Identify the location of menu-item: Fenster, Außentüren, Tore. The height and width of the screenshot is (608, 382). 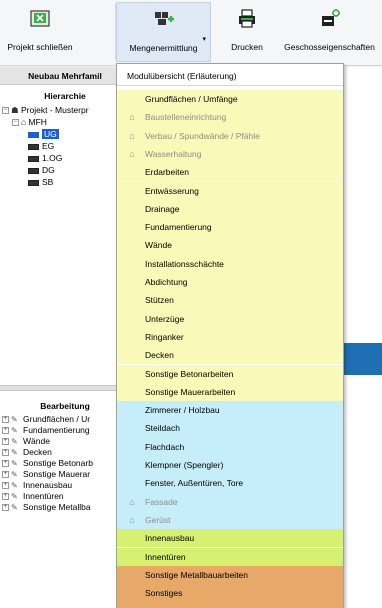
(230, 483).